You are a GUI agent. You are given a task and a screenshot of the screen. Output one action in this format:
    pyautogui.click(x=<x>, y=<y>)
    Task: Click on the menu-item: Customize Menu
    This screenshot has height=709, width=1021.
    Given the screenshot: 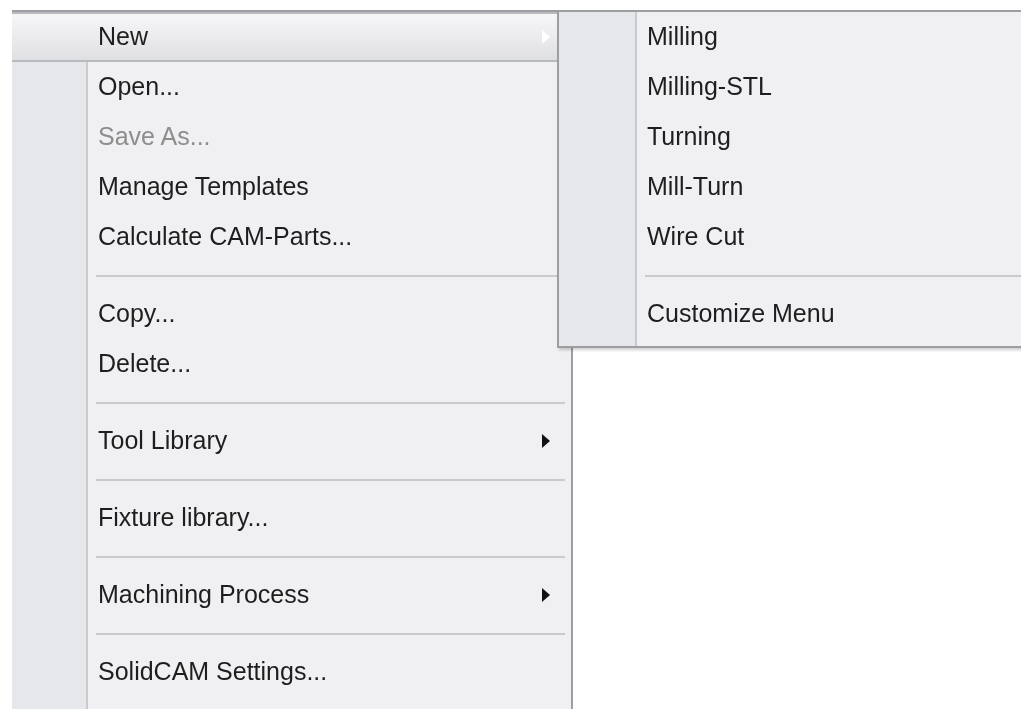 What is the action you would take?
    pyautogui.click(x=790, y=314)
    